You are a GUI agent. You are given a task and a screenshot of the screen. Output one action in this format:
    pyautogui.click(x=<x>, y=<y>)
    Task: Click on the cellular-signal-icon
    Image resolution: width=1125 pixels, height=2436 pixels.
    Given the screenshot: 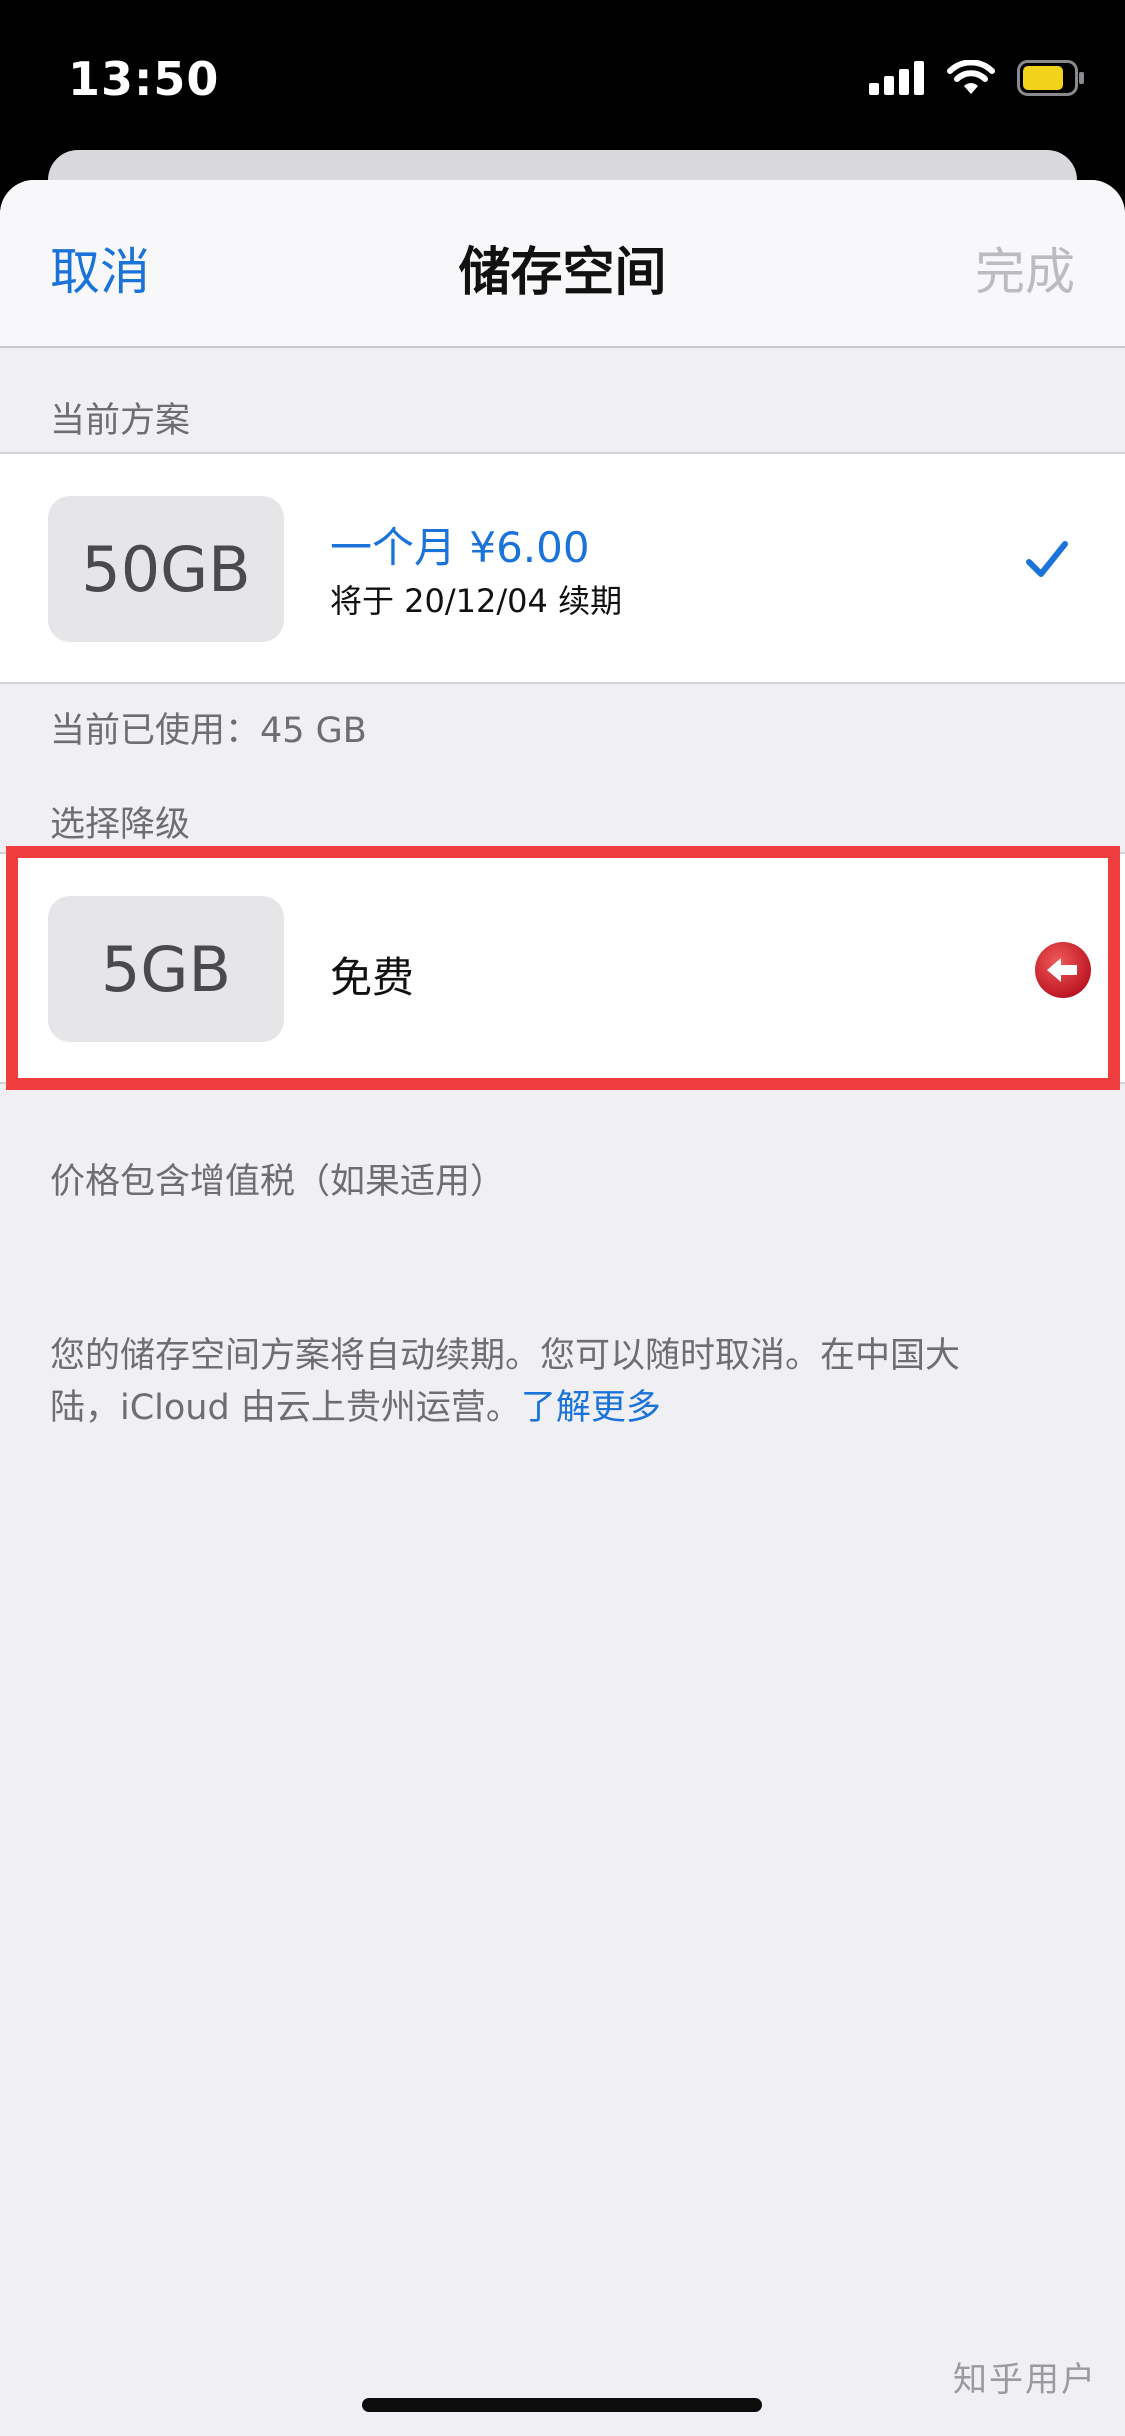 What is the action you would take?
    pyautogui.click(x=896, y=78)
    